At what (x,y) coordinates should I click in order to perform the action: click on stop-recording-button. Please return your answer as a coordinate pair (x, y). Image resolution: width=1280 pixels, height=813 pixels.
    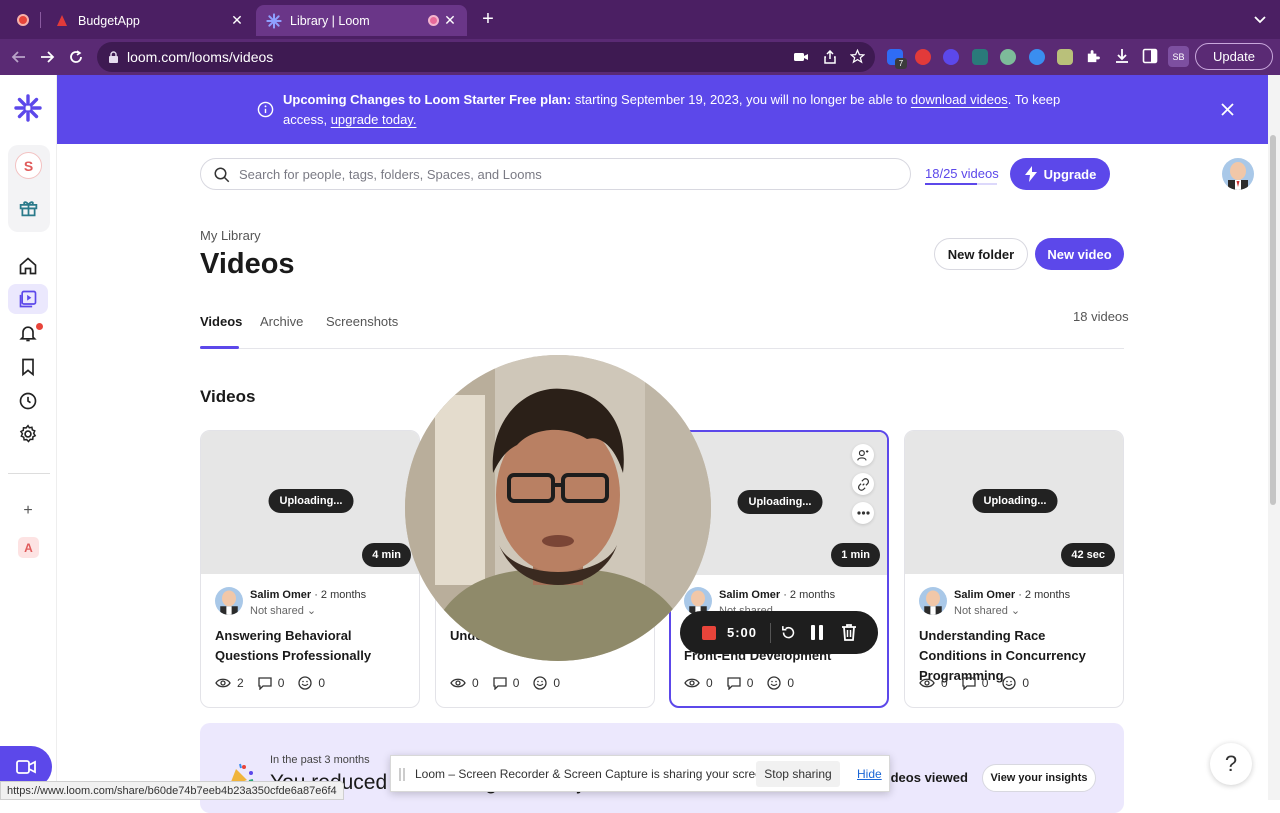
    Looking at the image, I should click on (709, 633).